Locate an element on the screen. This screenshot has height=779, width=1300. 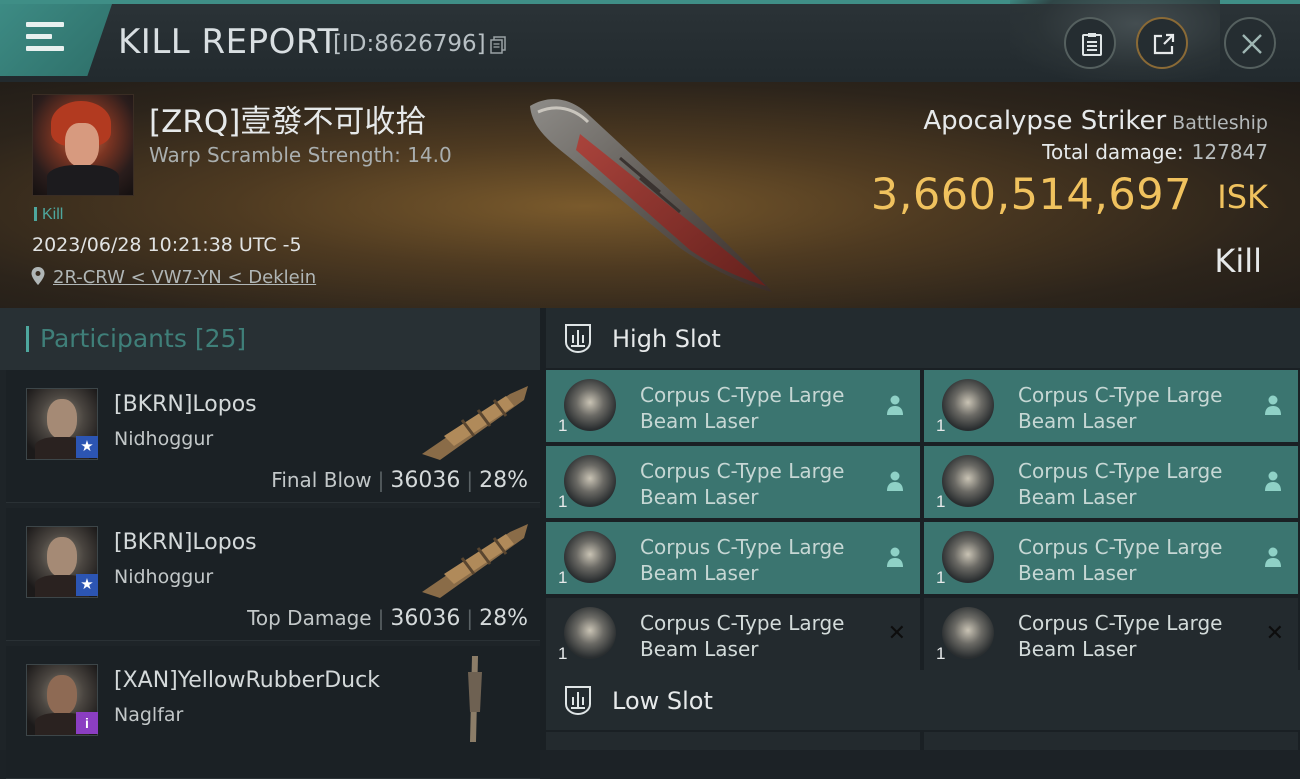
kill-status: Kill is located at coordinates (1238, 261).